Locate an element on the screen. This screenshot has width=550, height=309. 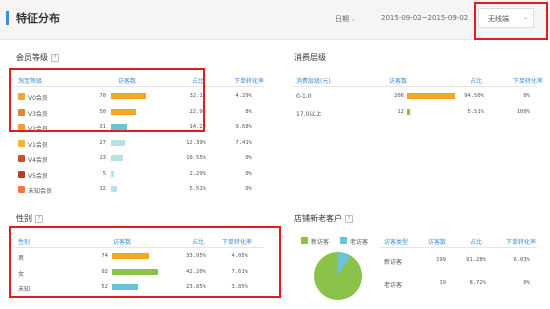
member-visitors: 5 is located at coordinates (104, 173).